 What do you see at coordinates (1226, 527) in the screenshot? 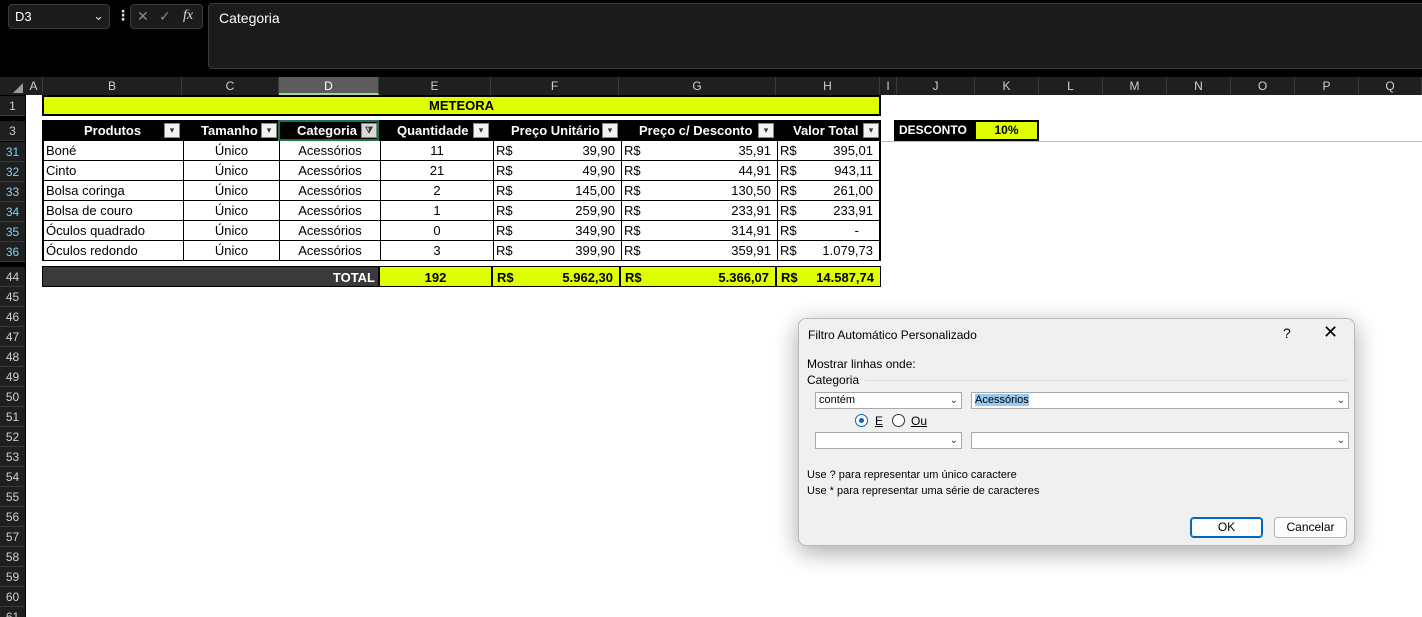
I see `ok-button: OK` at bounding box center [1226, 527].